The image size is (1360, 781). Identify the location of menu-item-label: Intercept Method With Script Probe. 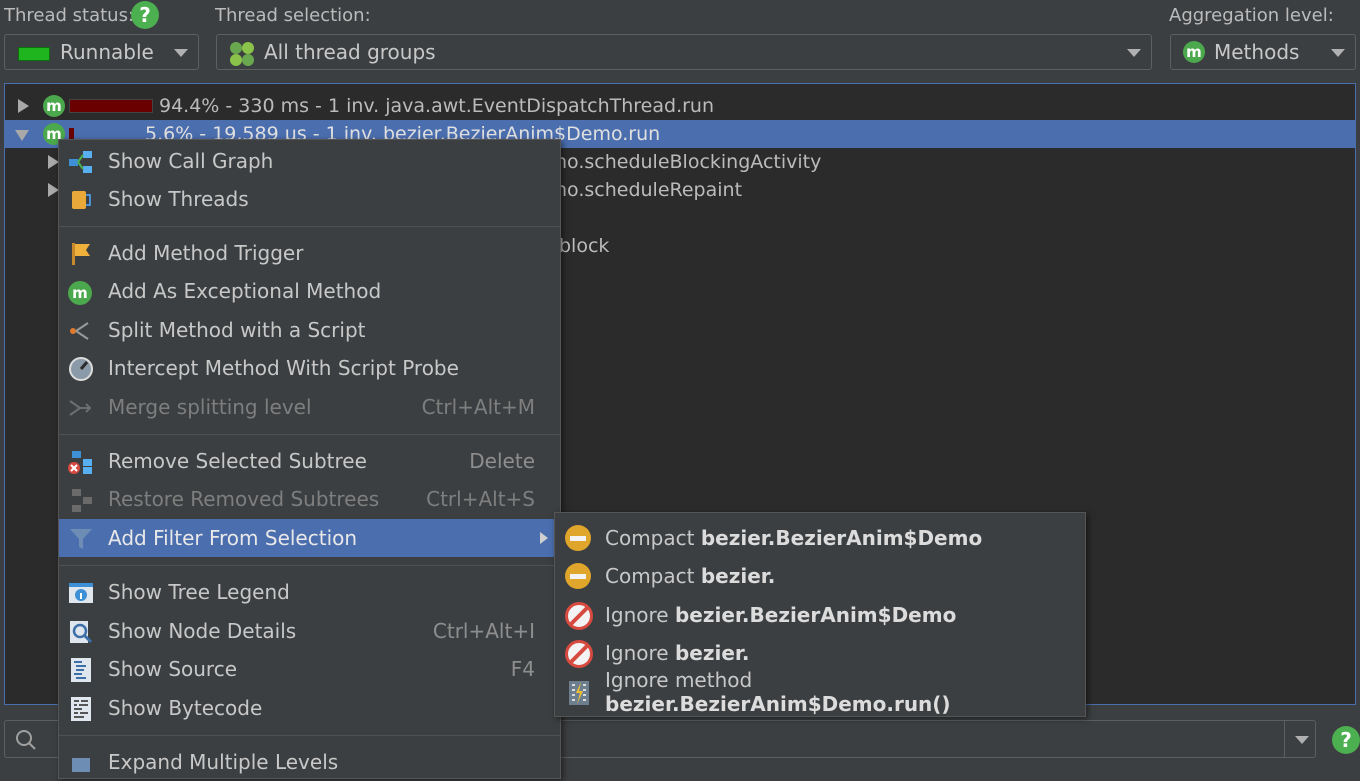
(283, 368).